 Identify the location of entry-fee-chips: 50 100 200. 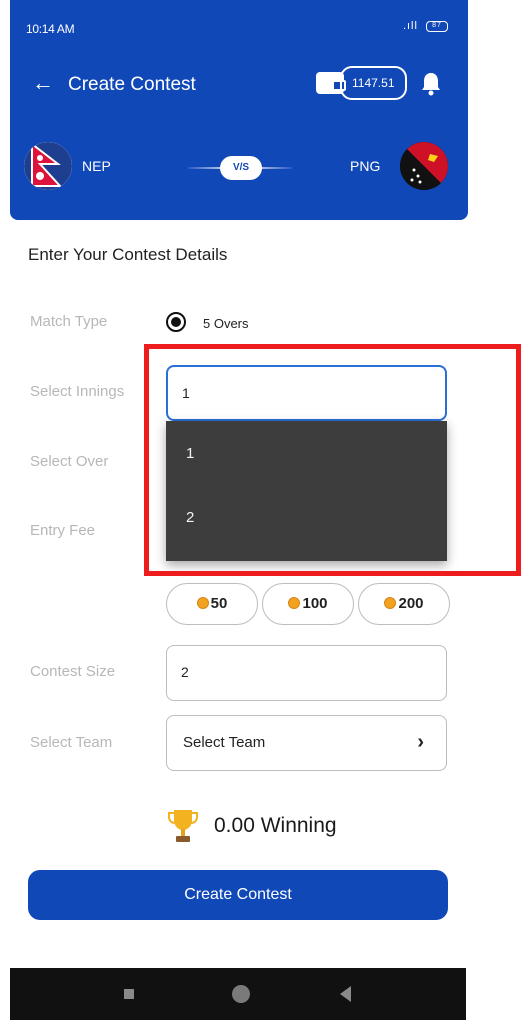
(308, 604).